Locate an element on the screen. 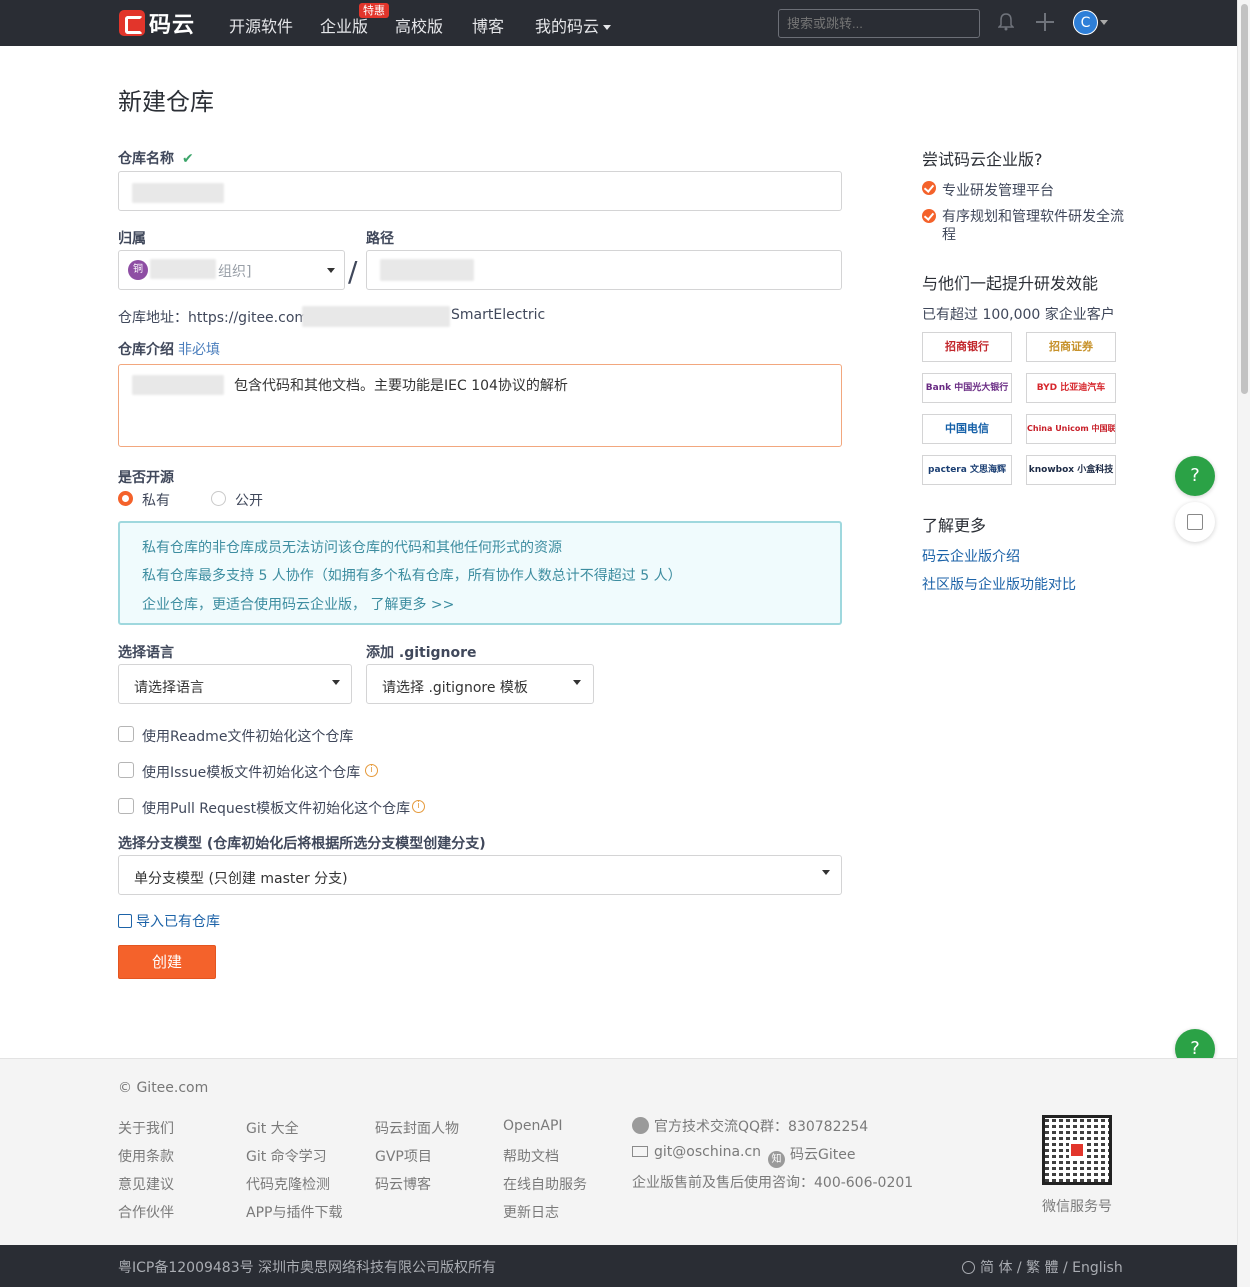  create-button: 创建 is located at coordinates (167, 962).